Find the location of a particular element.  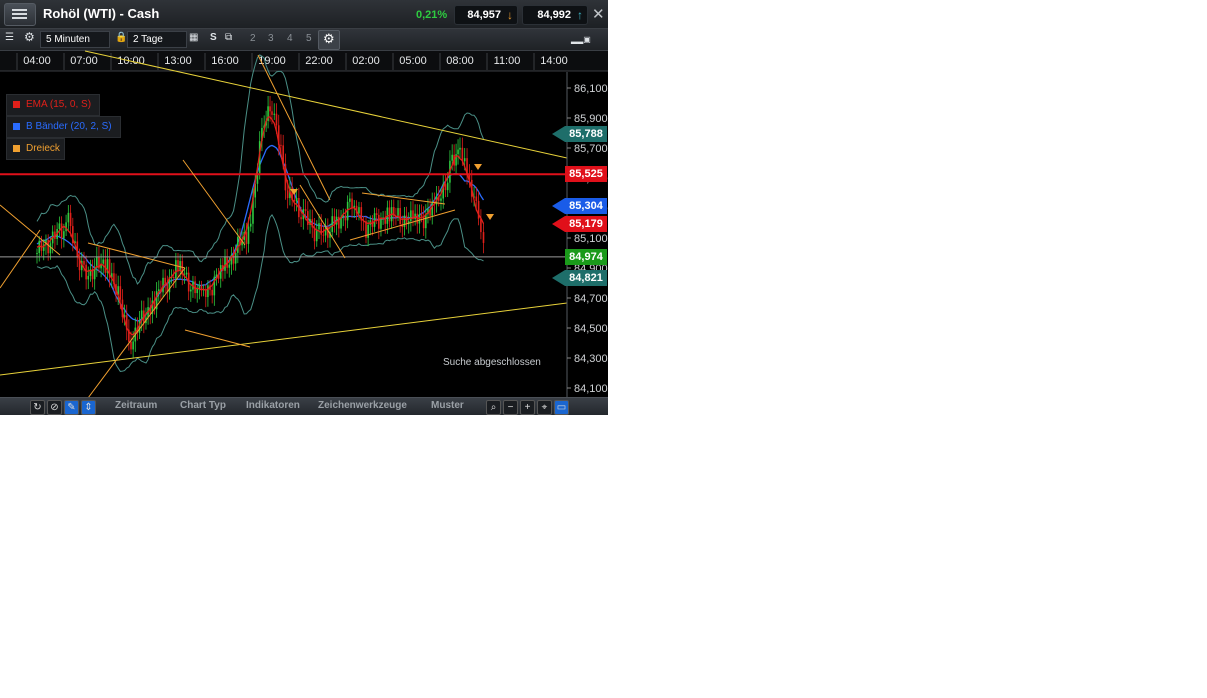

legend-ema: EMA (15, 0, S) is located at coordinates (53, 105).